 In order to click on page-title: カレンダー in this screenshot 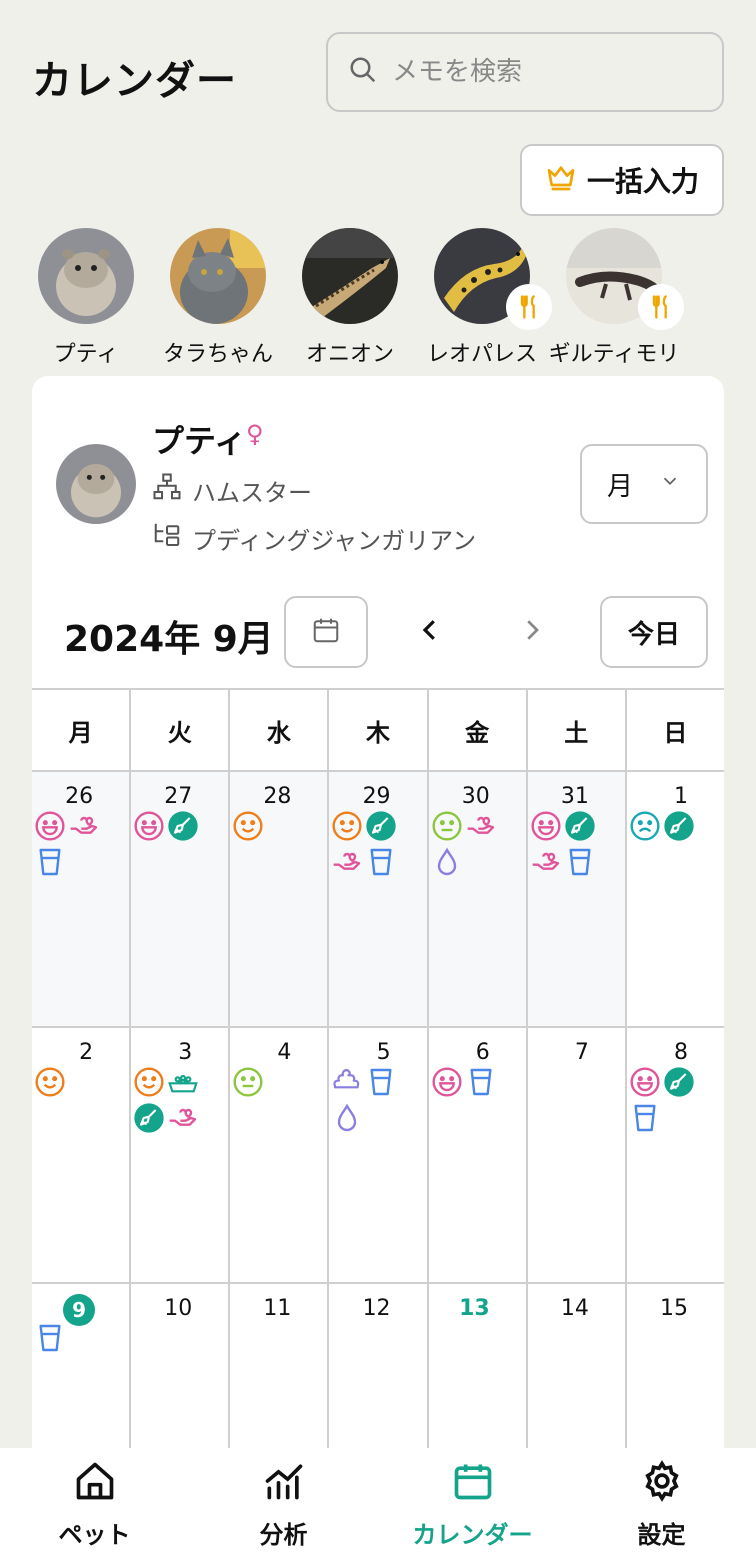, I will do `click(134, 81)`.